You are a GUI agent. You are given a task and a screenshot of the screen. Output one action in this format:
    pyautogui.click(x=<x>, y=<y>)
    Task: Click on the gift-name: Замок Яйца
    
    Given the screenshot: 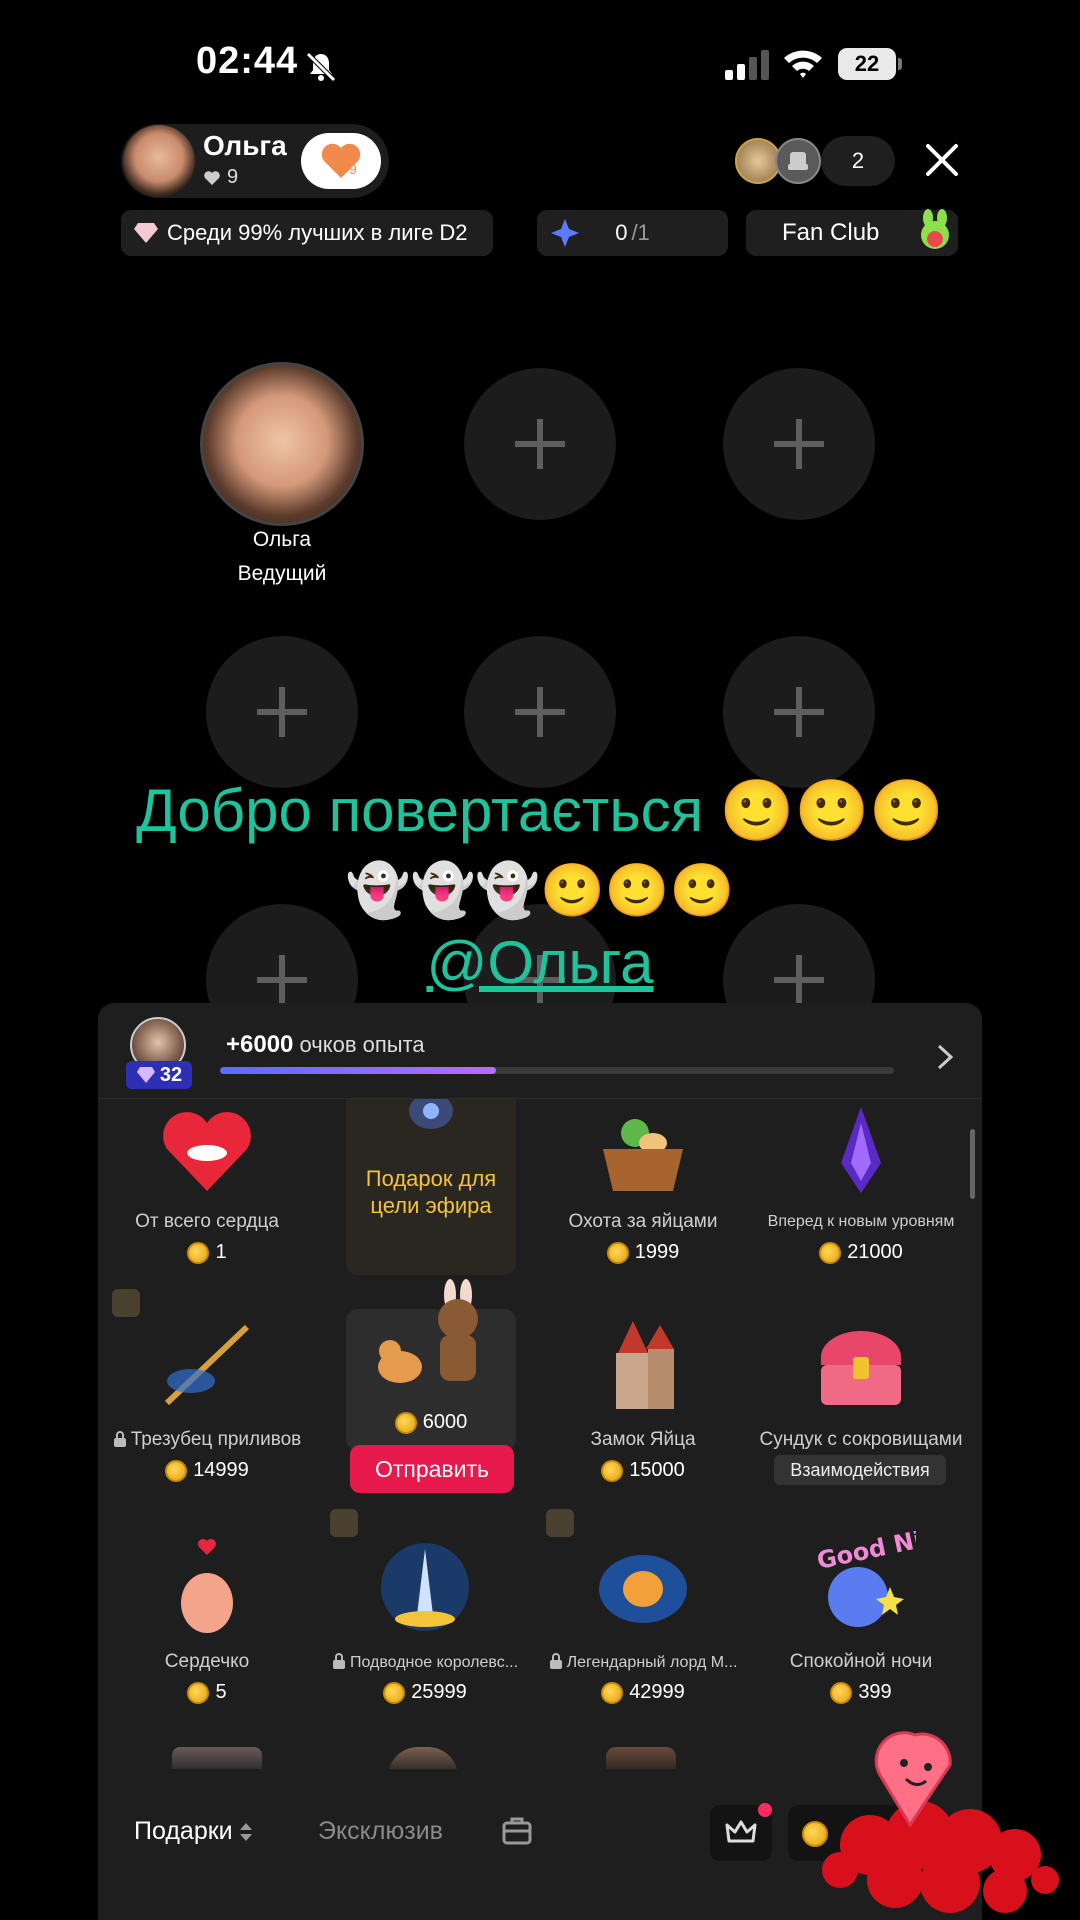 What is the action you would take?
    pyautogui.click(x=643, y=1439)
    